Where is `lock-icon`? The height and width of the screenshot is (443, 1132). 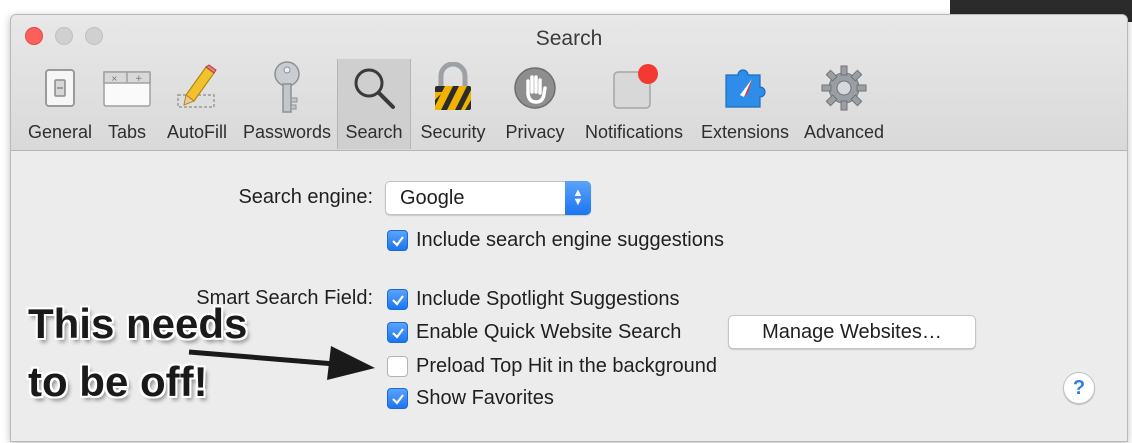 lock-icon is located at coordinates (453, 88).